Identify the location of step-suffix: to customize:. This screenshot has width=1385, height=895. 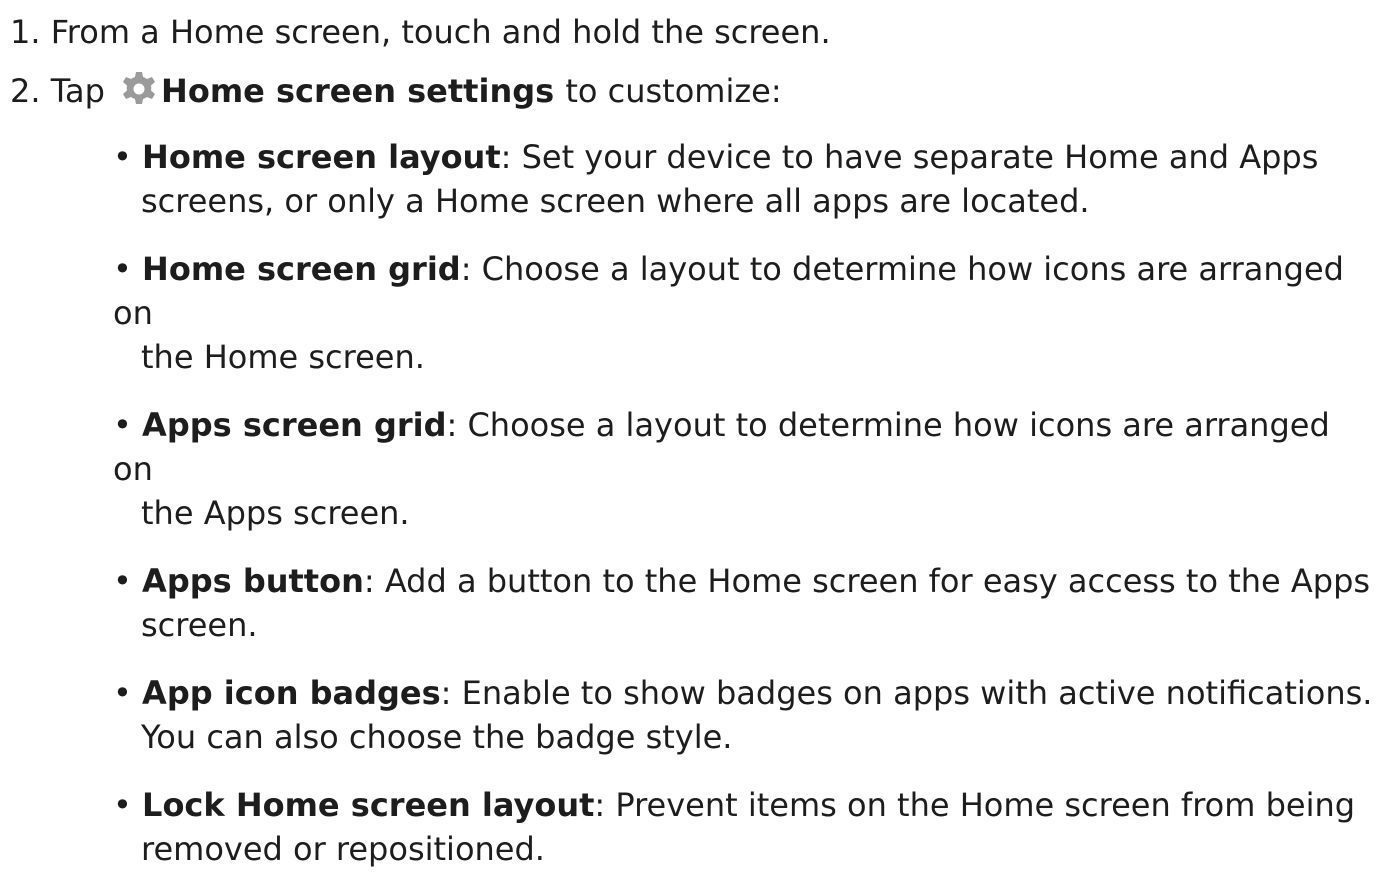
(673, 91).